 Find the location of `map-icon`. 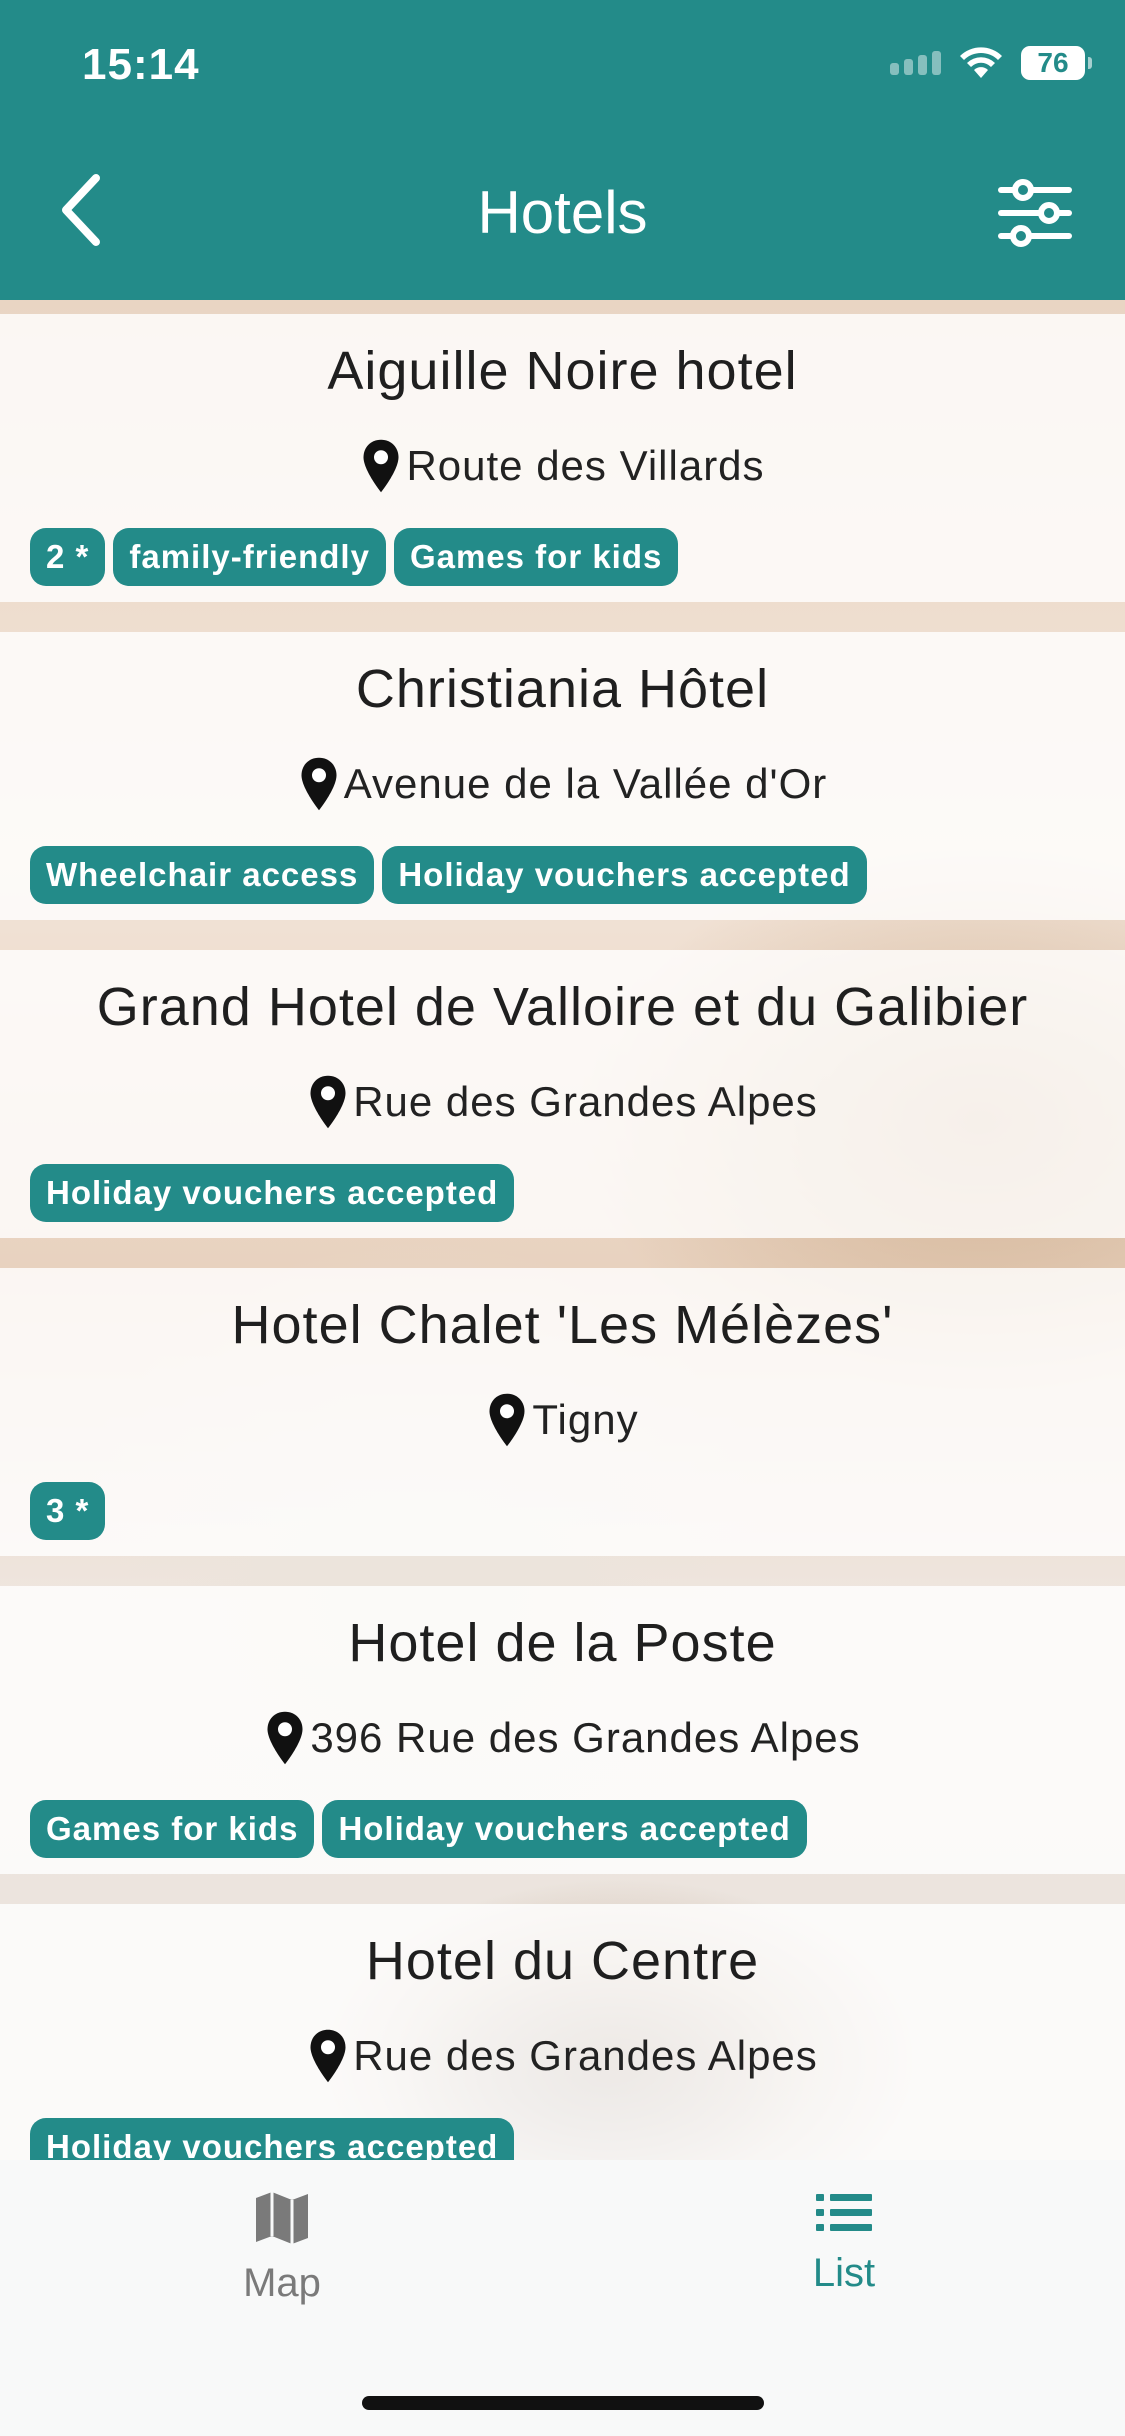

map-icon is located at coordinates (282, 2218).